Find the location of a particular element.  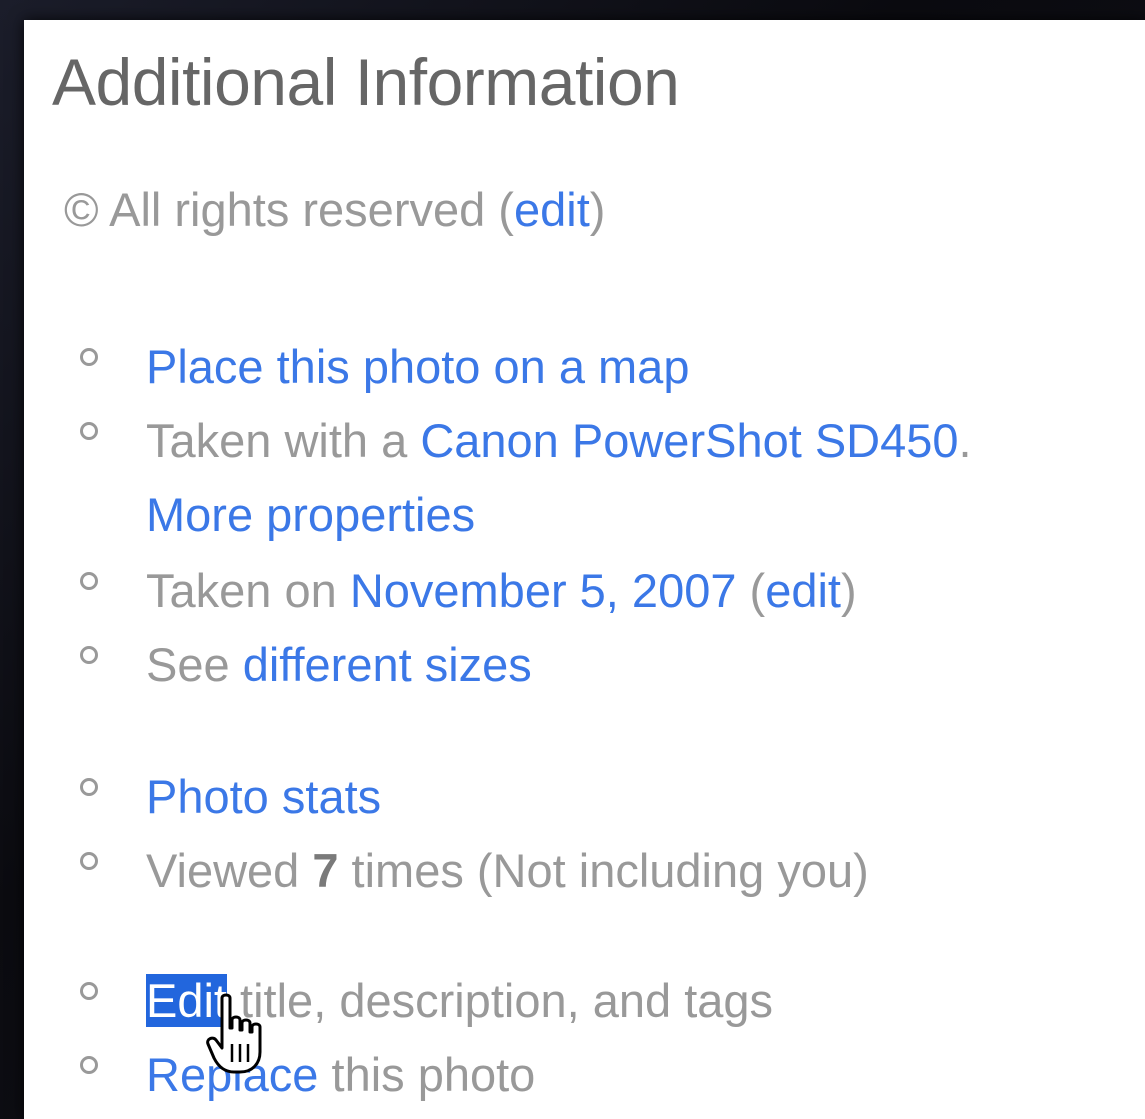

list-item-replace: Replace this photo is located at coordinates (584, 1082).